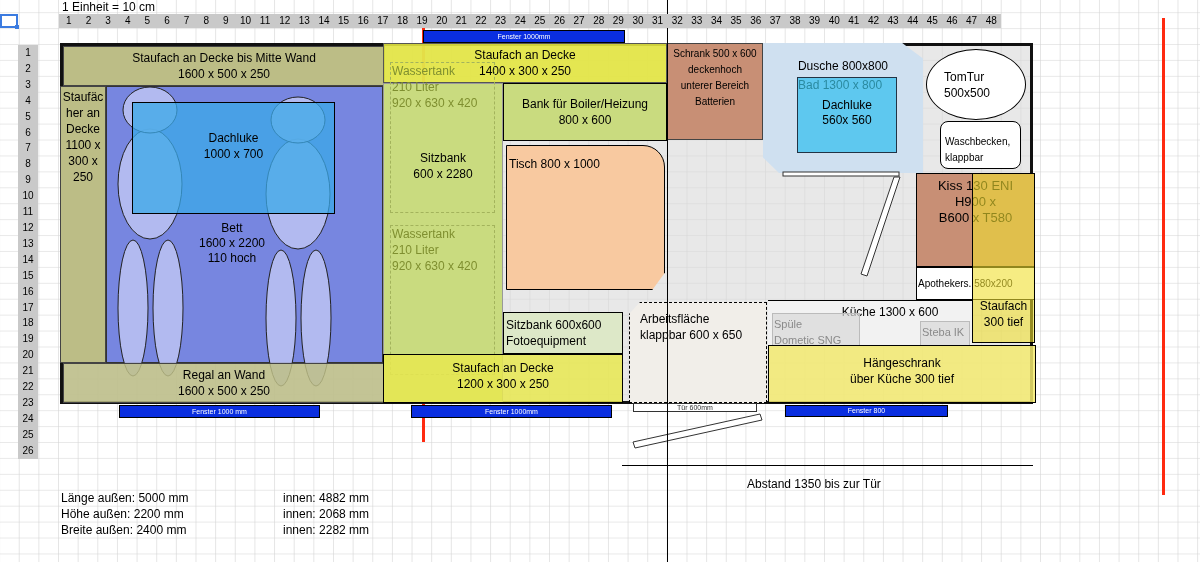 The width and height of the screenshot is (1200, 562). What do you see at coordinates (125, 498) in the screenshot?
I see `dimension-text: Länge außen: 5000 mm` at bounding box center [125, 498].